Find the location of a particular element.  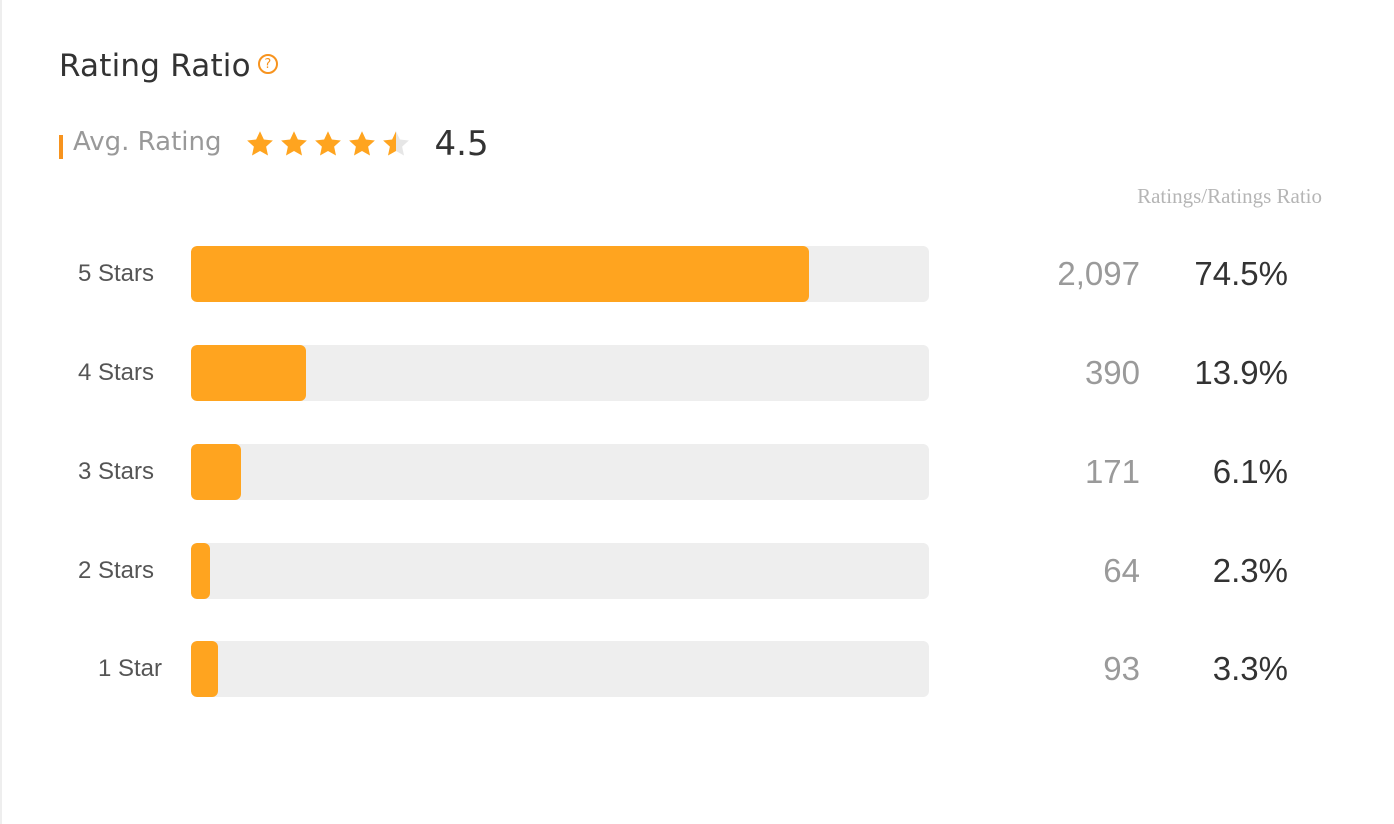

rating-ratio: 6.1% is located at coordinates (1250, 471).